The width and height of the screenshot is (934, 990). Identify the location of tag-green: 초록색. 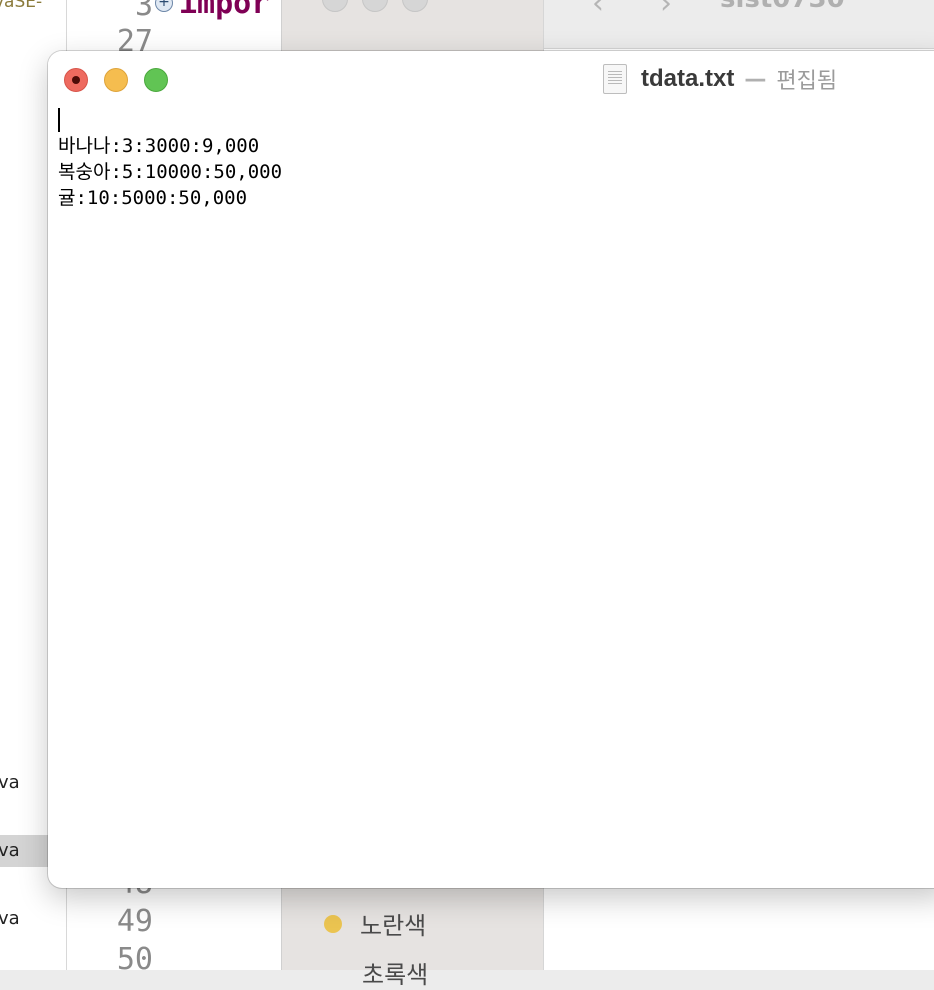
(395, 972).